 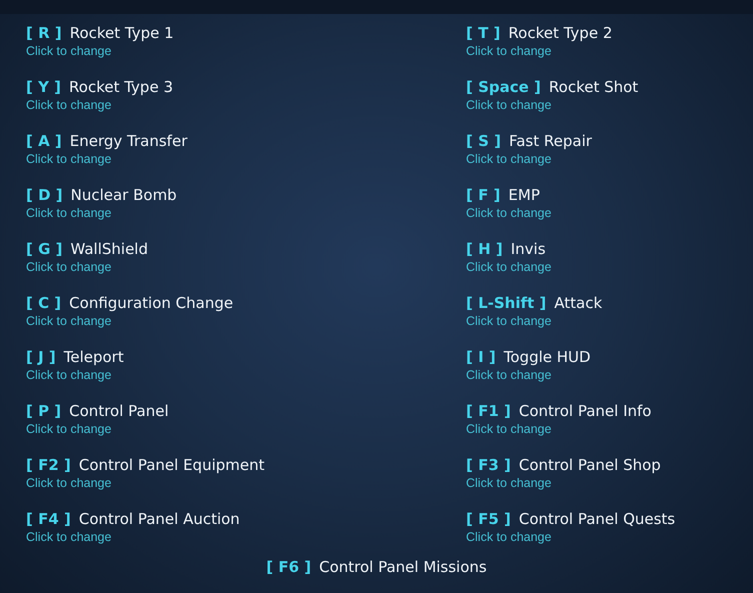 What do you see at coordinates (41, 357) in the screenshot?
I see `key-label: [ J ]` at bounding box center [41, 357].